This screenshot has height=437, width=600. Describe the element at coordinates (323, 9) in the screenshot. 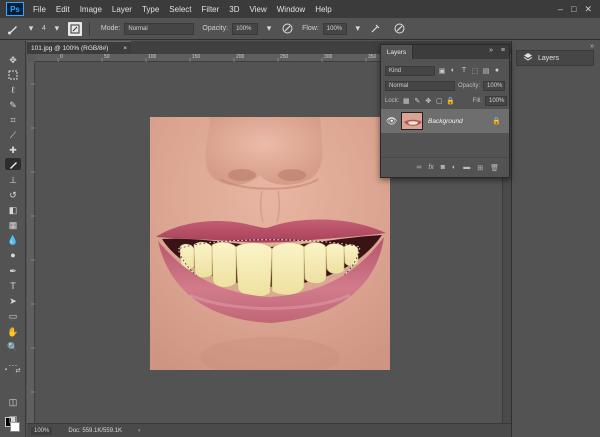

I see `menu-help: Help` at that location.